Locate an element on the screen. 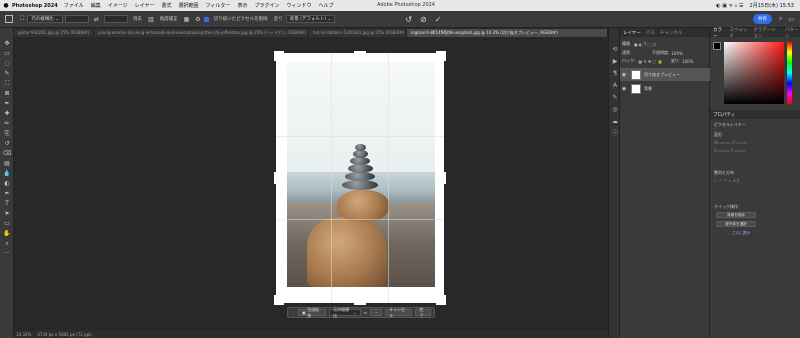 The height and width of the screenshot is (338, 800). crop-handle-br is located at coordinates (444, 300).